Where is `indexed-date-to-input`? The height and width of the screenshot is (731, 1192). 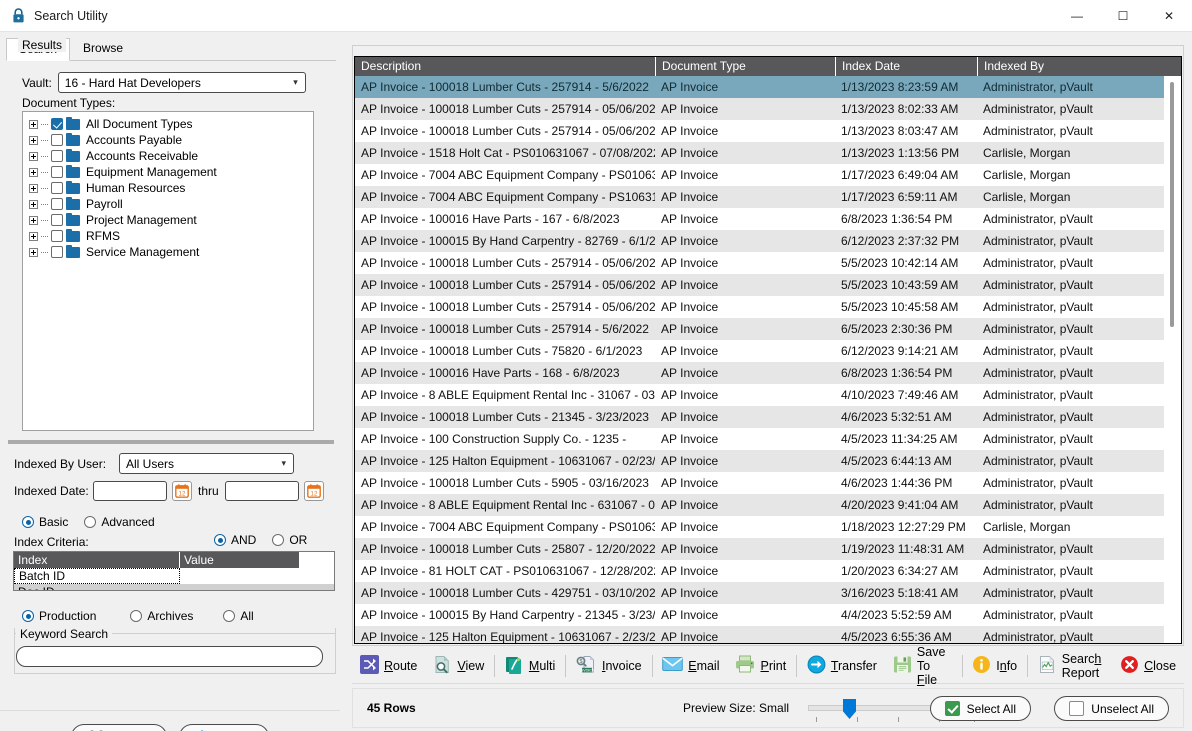 indexed-date-to-input is located at coordinates (261, 491).